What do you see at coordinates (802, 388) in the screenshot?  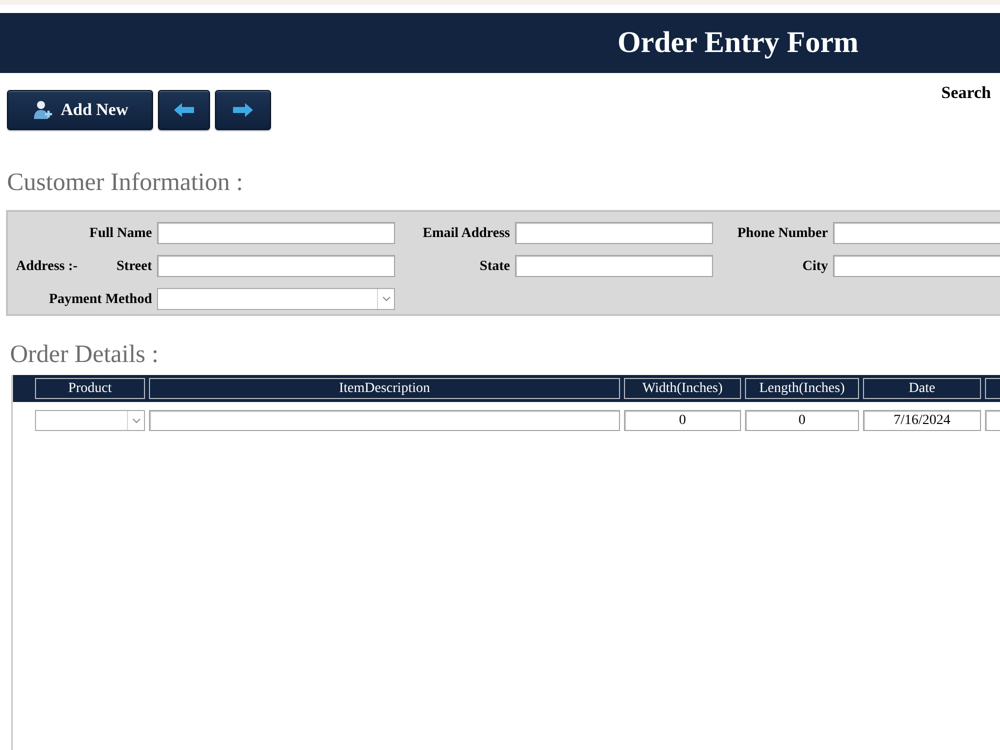 I see `column-header: Length(Inches)` at bounding box center [802, 388].